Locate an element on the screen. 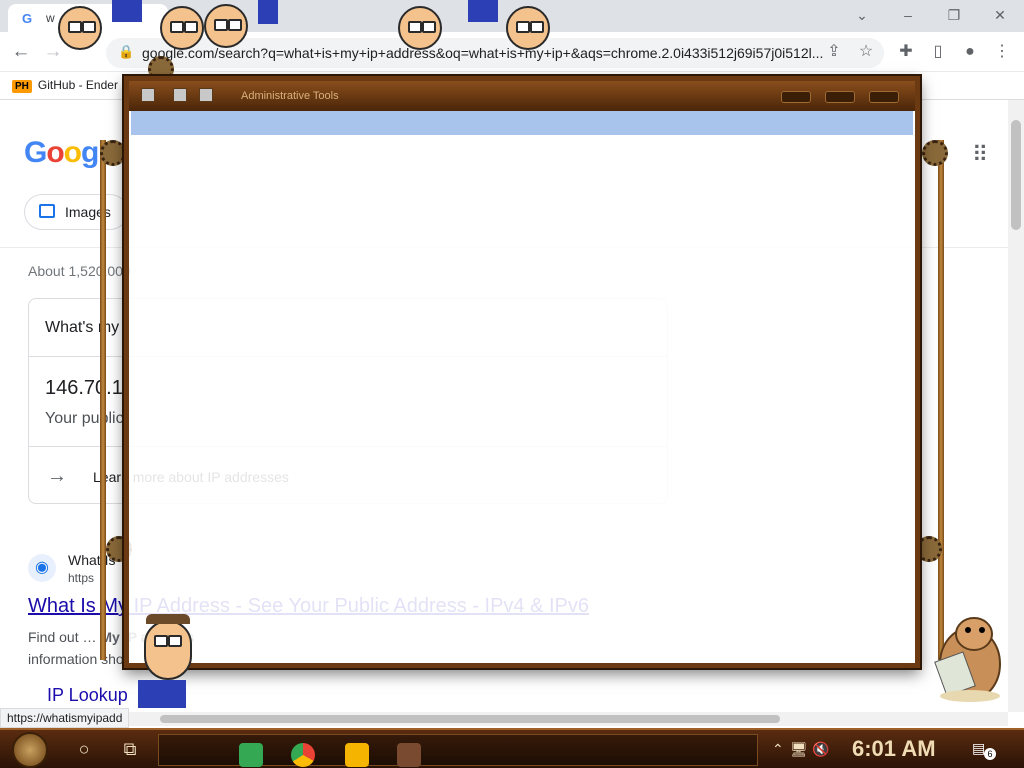  explorer-minimize-button is located at coordinates (796, 97).